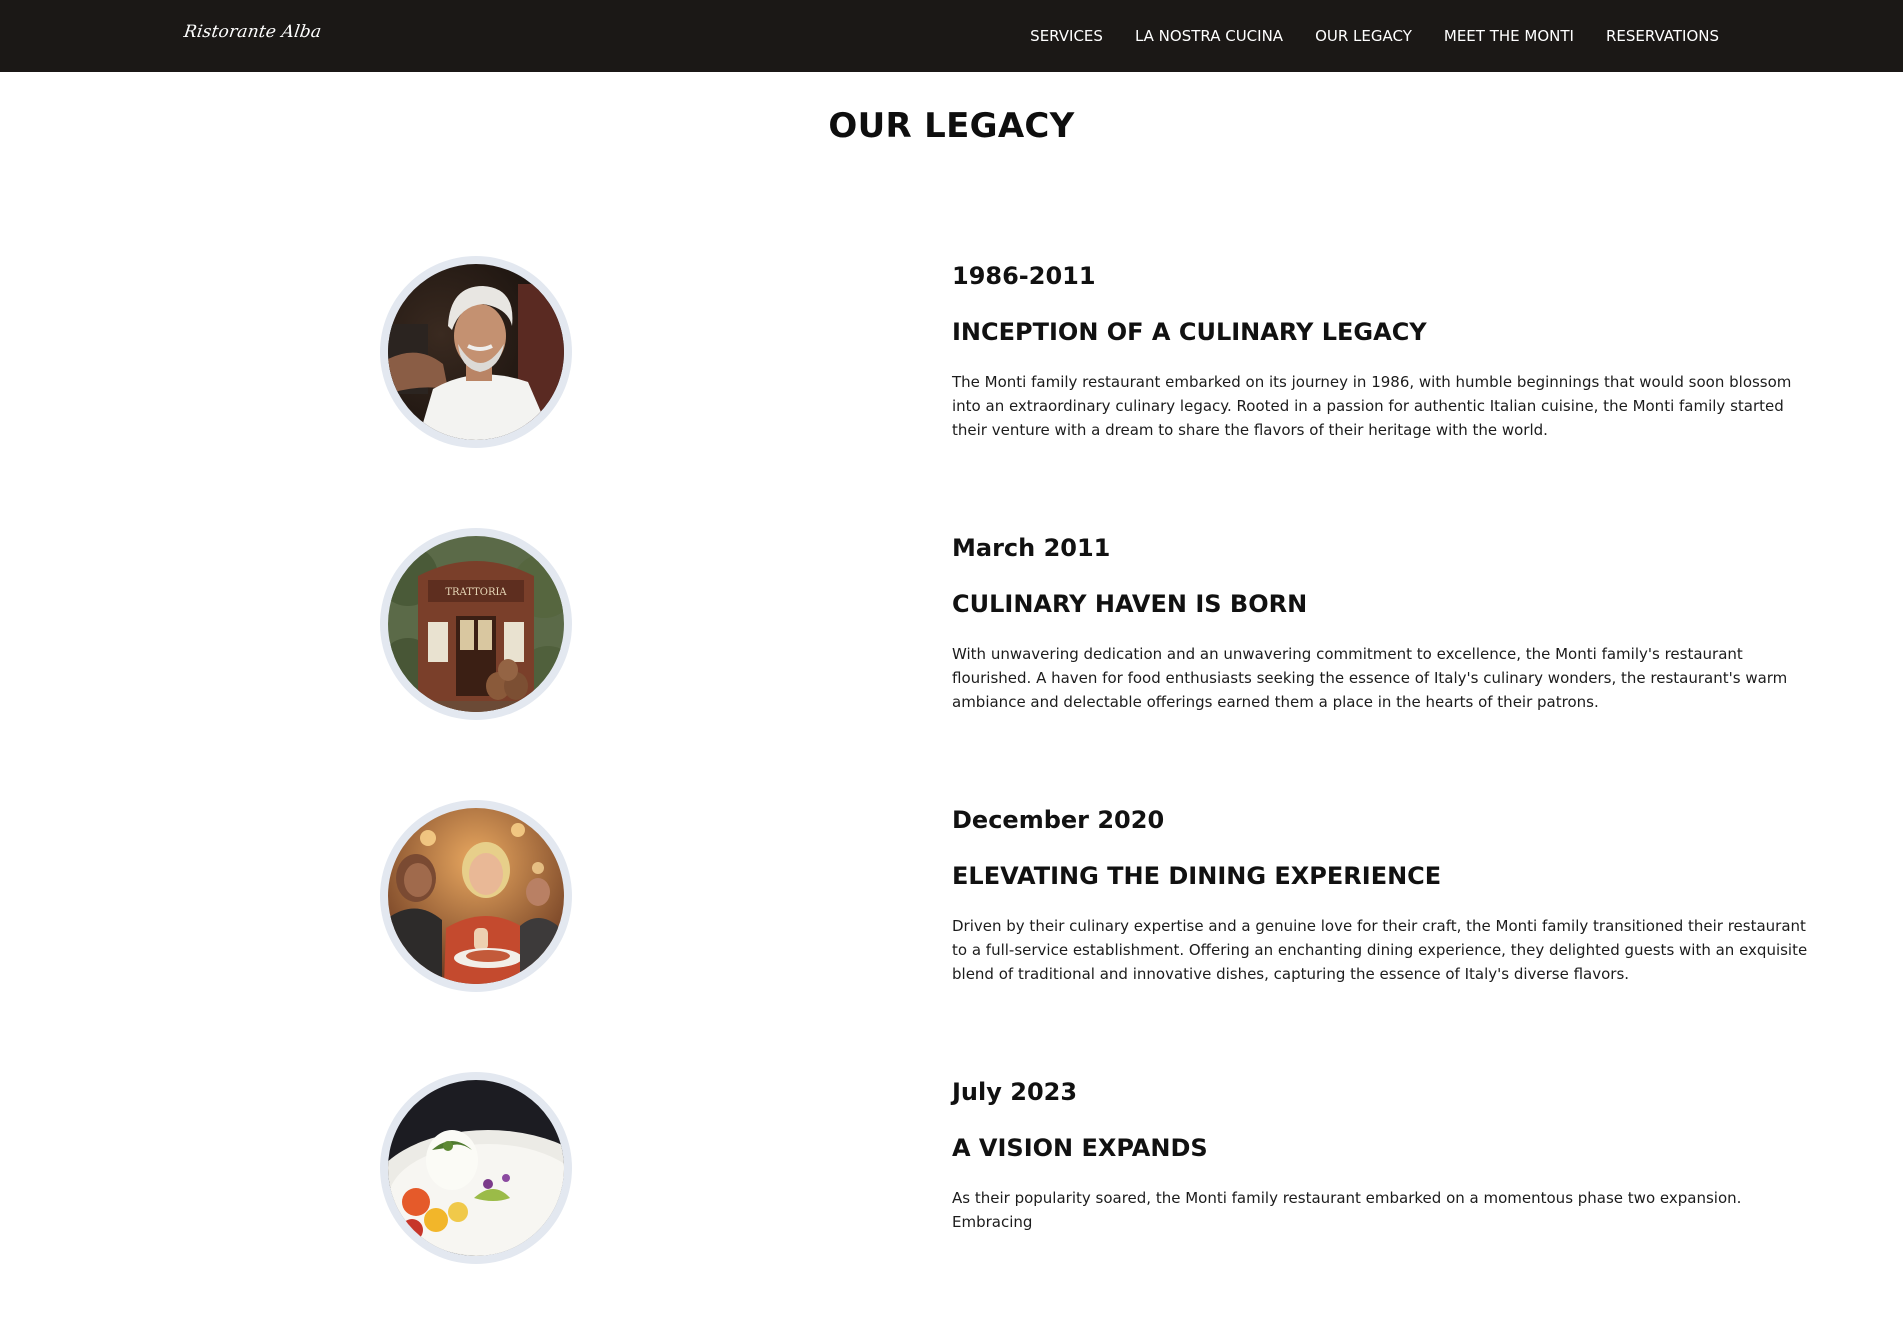 The image size is (1903, 1344). I want to click on timeline-date: July 2023, so click(1015, 1092).